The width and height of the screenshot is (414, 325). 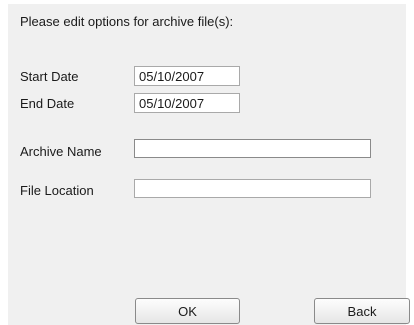 What do you see at coordinates (187, 76) in the screenshot?
I see `start-date-field` at bounding box center [187, 76].